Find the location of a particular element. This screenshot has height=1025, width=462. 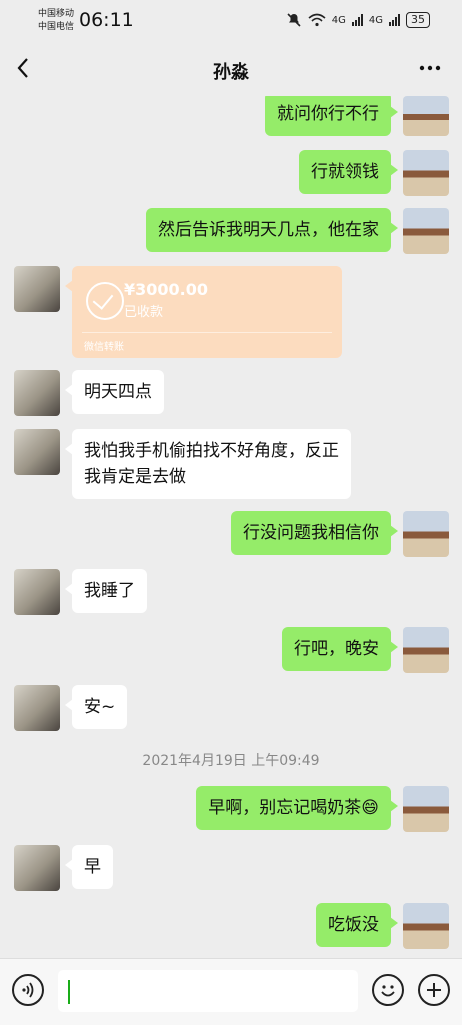

mute-icon is located at coordinates (294, 20).